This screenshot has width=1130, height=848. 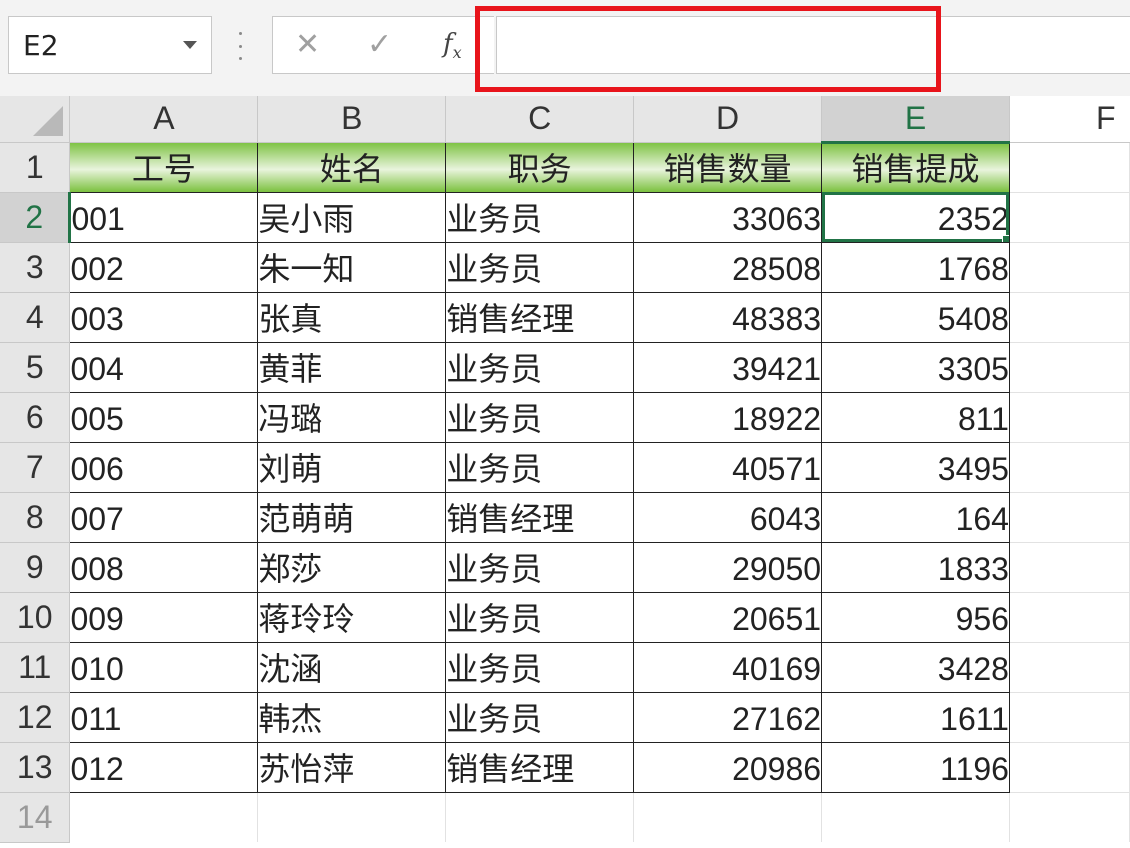 I want to click on table-cell: 韩杰, so click(x=352, y=717).